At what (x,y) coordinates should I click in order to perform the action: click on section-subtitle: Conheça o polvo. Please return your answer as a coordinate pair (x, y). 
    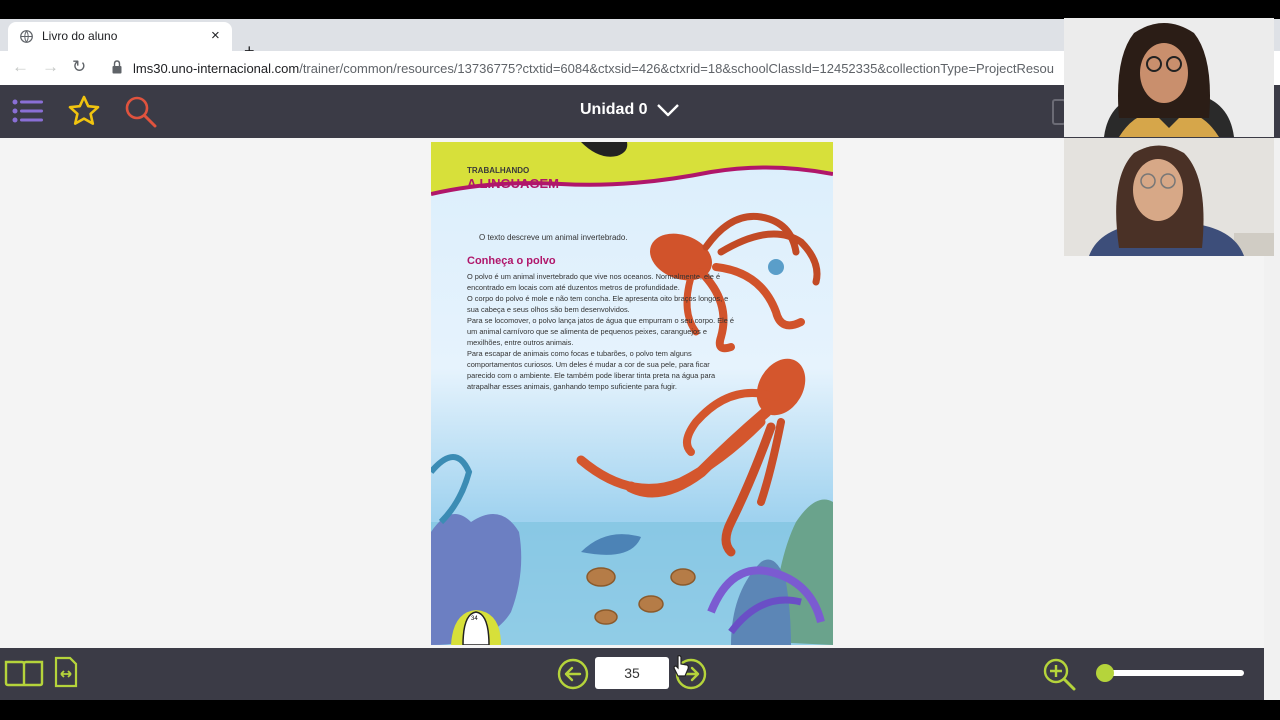
    Looking at the image, I should click on (511, 261).